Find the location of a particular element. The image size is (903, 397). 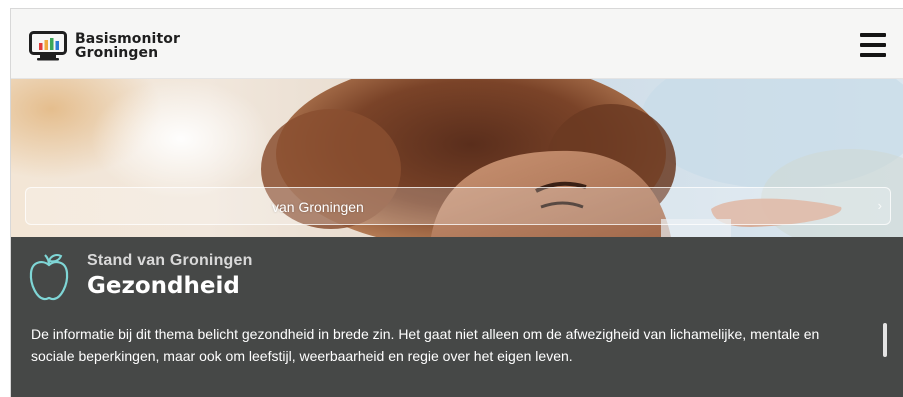

hero-search-text: van Groningen is located at coordinates (318, 207).